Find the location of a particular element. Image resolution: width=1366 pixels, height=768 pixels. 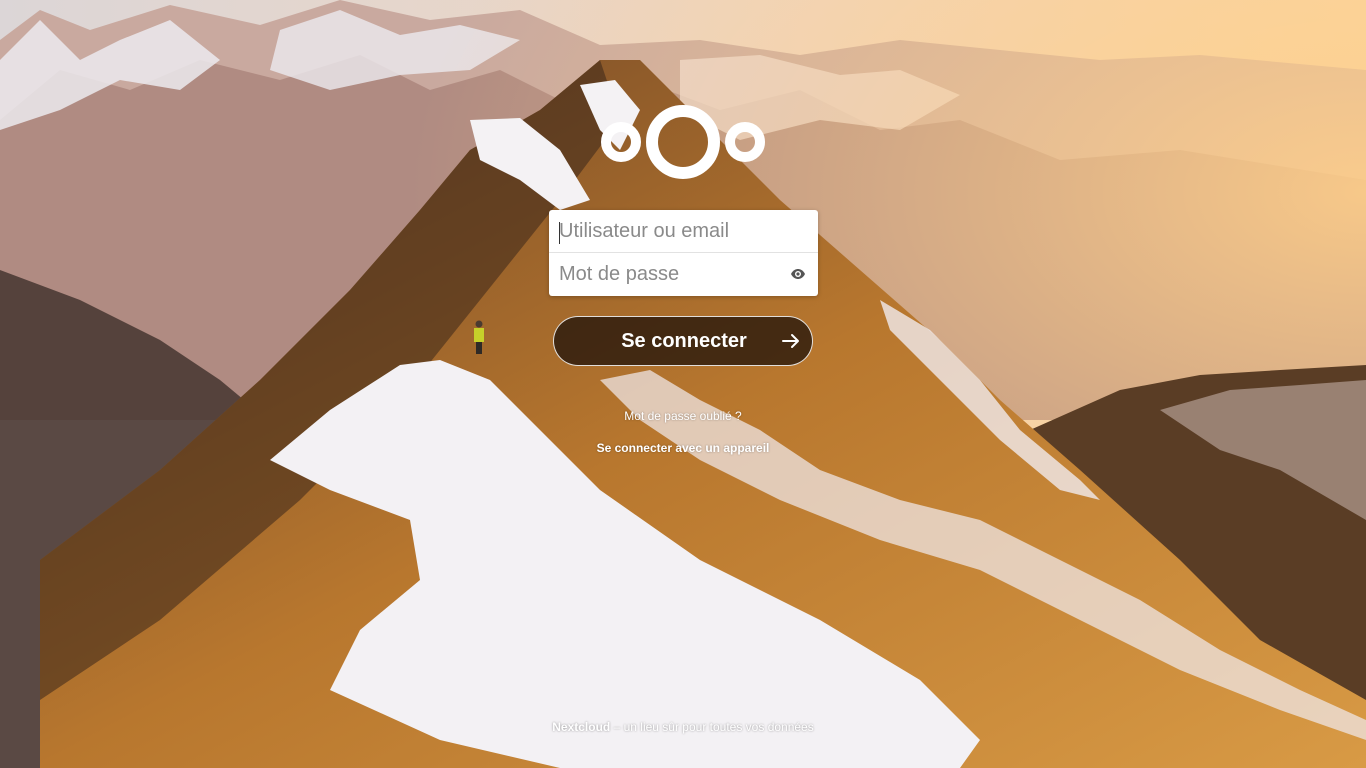

username-field-wrapper is located at coordinates (683, 231).